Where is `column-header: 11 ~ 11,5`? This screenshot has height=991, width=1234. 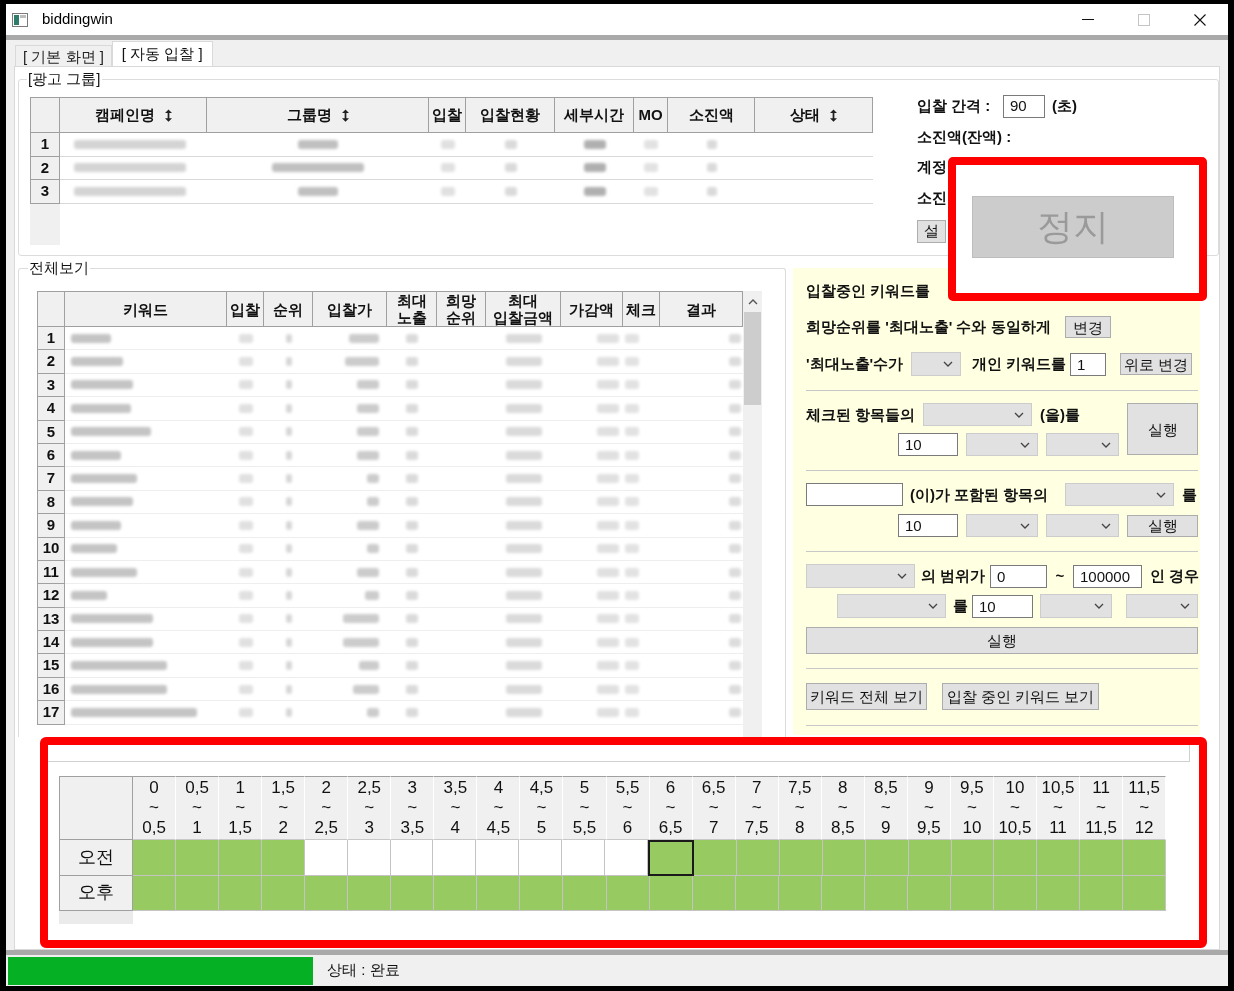
column-header: 11 ~ 11,5 is located at coordinates (1102, 808).